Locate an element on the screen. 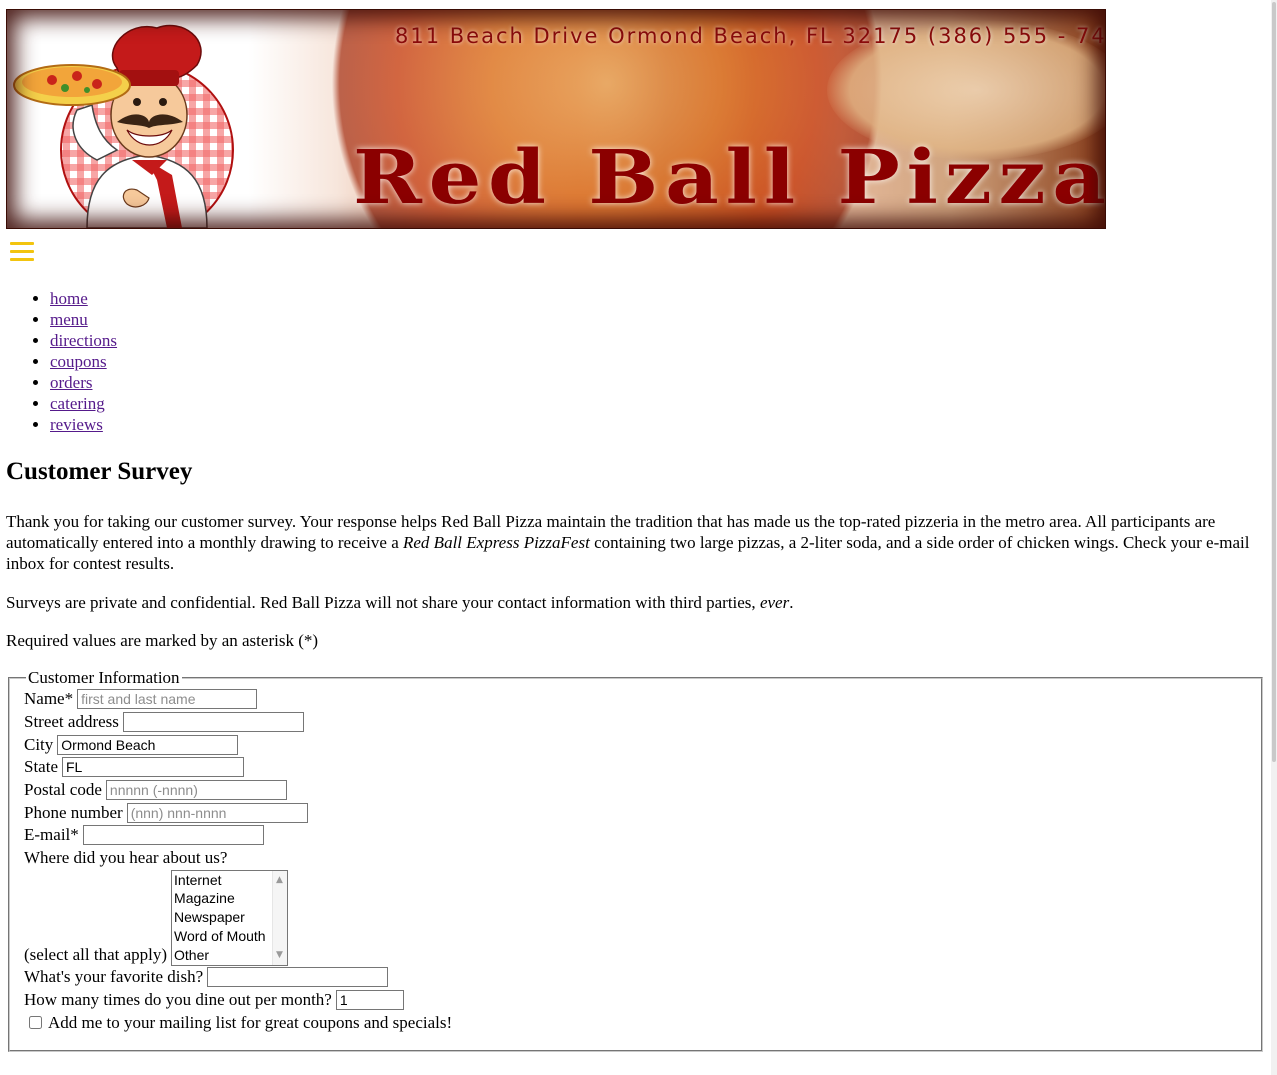 The width and height of the screenshot is (1277, 1075). nav-link-orders: orders is located at coordinates (71, 382).